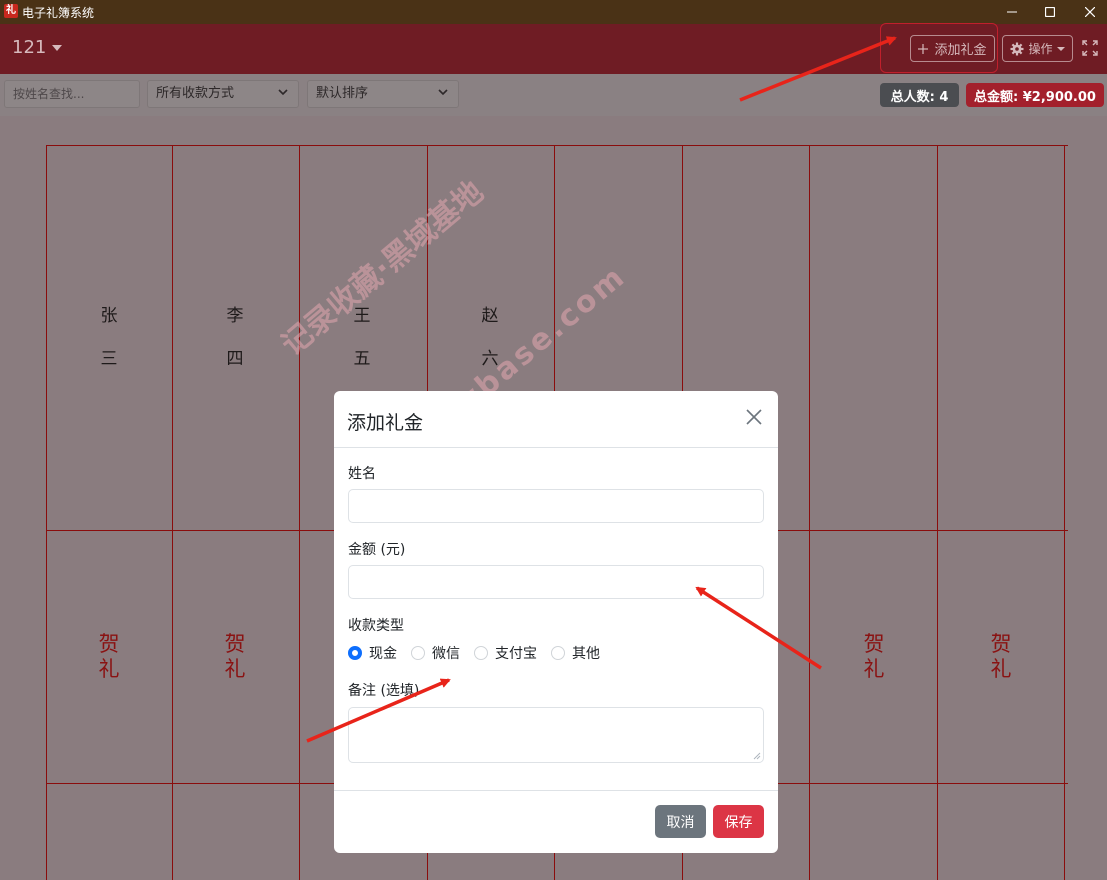 The image size is (1107, 880). Describe the element at coordinates (58, 13) in the screenshot. I see `window-title: 电子礼簿系统` at that location.